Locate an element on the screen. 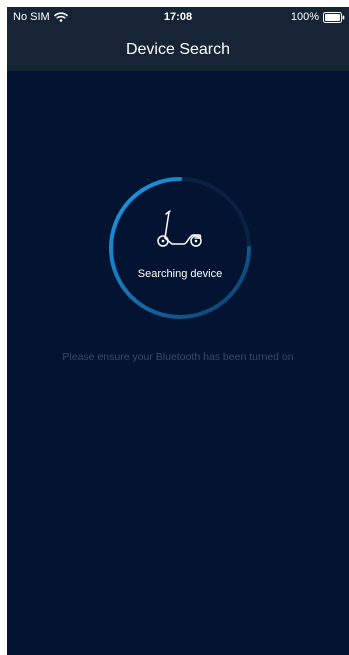  search-progress-ring: Searching device is located at coordinates (180, 248).